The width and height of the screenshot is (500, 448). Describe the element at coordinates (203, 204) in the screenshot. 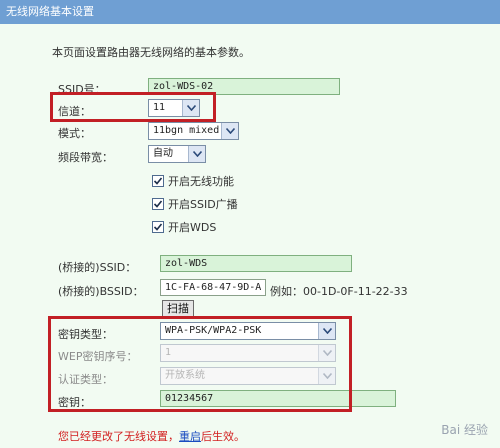

I see `enable-ssid-broadcast-label: 开启SSID广播` at that location.